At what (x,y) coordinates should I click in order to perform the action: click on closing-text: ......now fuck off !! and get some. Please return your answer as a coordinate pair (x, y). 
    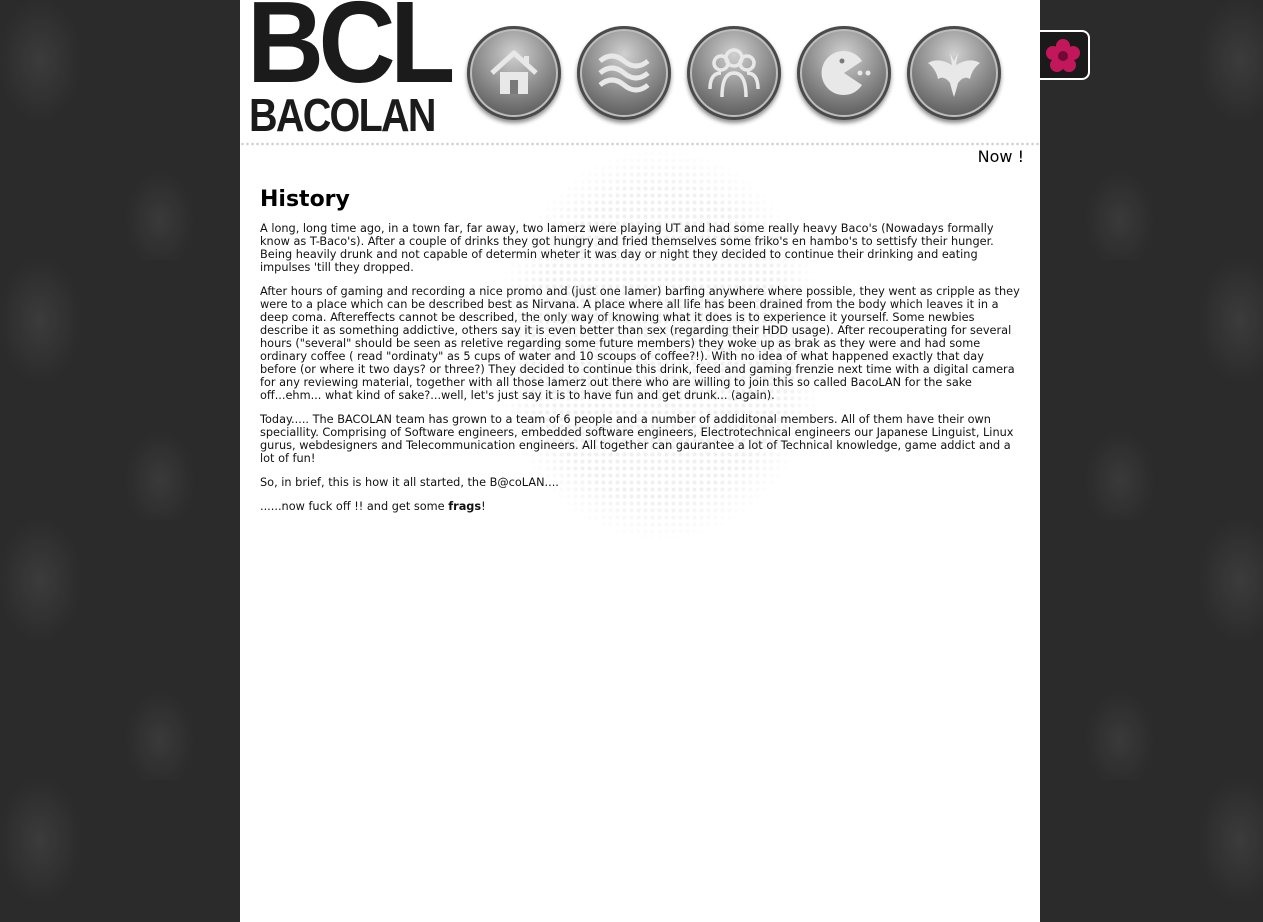
    Looking at the image, I should click on (354, 506).